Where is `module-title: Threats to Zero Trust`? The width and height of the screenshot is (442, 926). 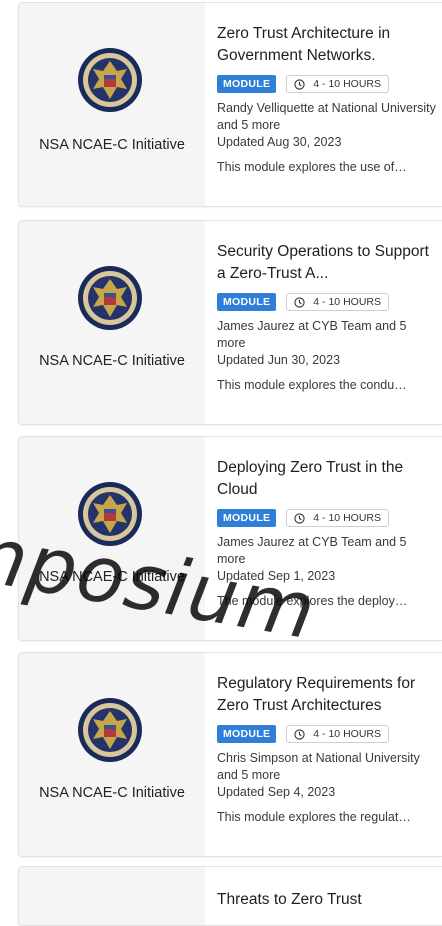 module-title: Threats to Zero Trust is located at coordinates (326, 900).